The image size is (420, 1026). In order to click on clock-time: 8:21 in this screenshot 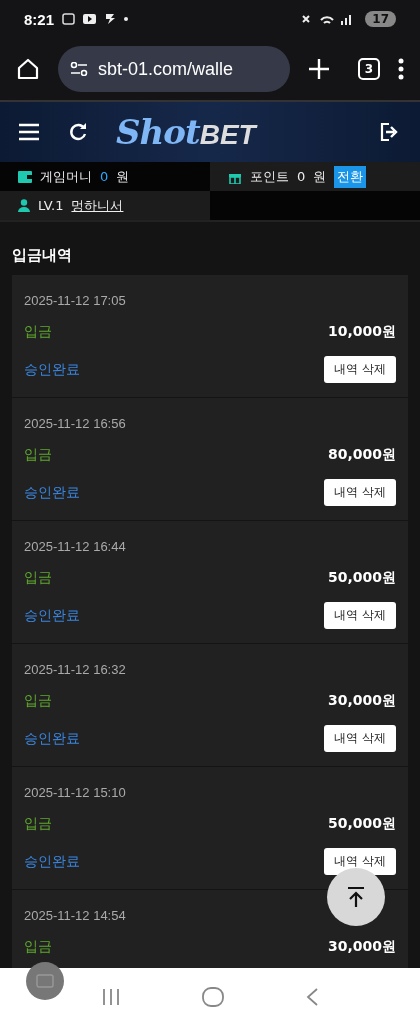, I will do `click(39, 19)`.